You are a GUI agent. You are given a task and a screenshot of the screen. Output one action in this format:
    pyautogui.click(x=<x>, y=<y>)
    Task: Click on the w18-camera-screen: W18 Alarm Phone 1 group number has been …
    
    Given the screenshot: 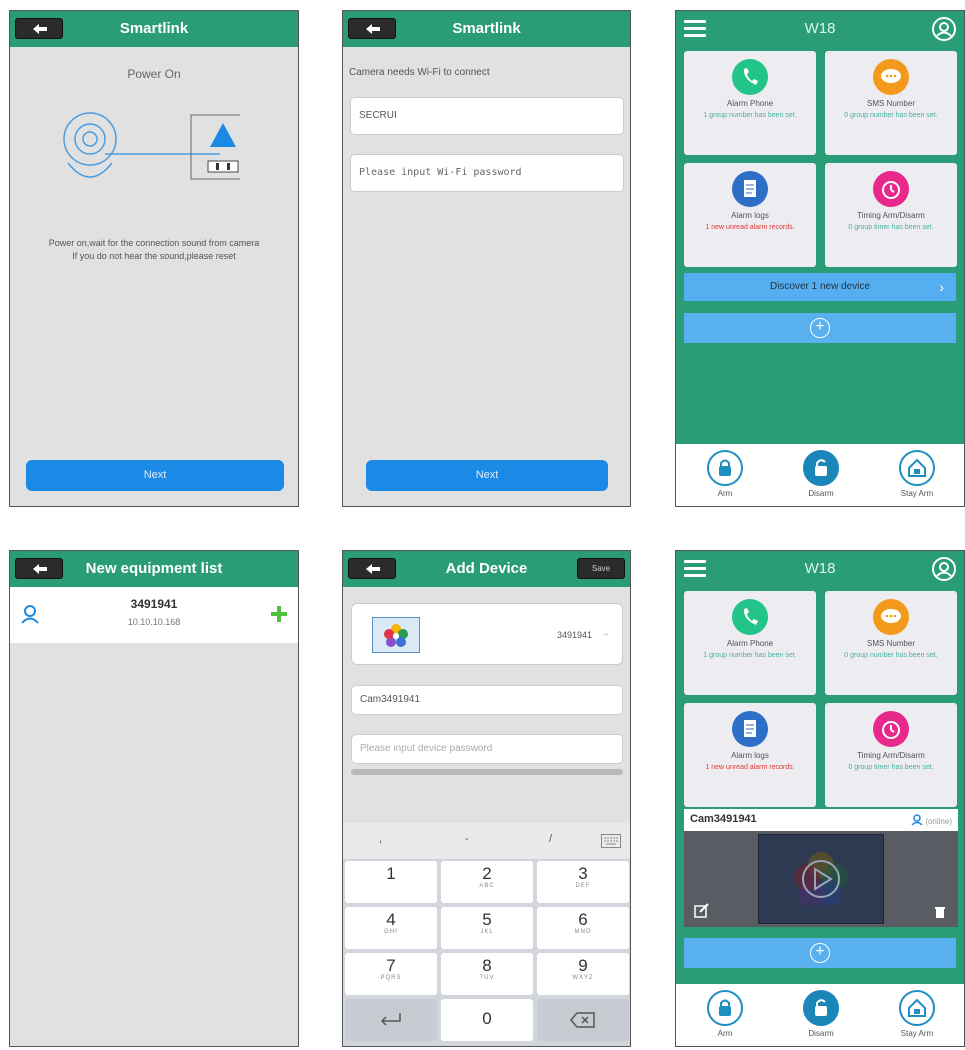 What is the action you would take?
    pyautogui.click(x=820, y=798)
    